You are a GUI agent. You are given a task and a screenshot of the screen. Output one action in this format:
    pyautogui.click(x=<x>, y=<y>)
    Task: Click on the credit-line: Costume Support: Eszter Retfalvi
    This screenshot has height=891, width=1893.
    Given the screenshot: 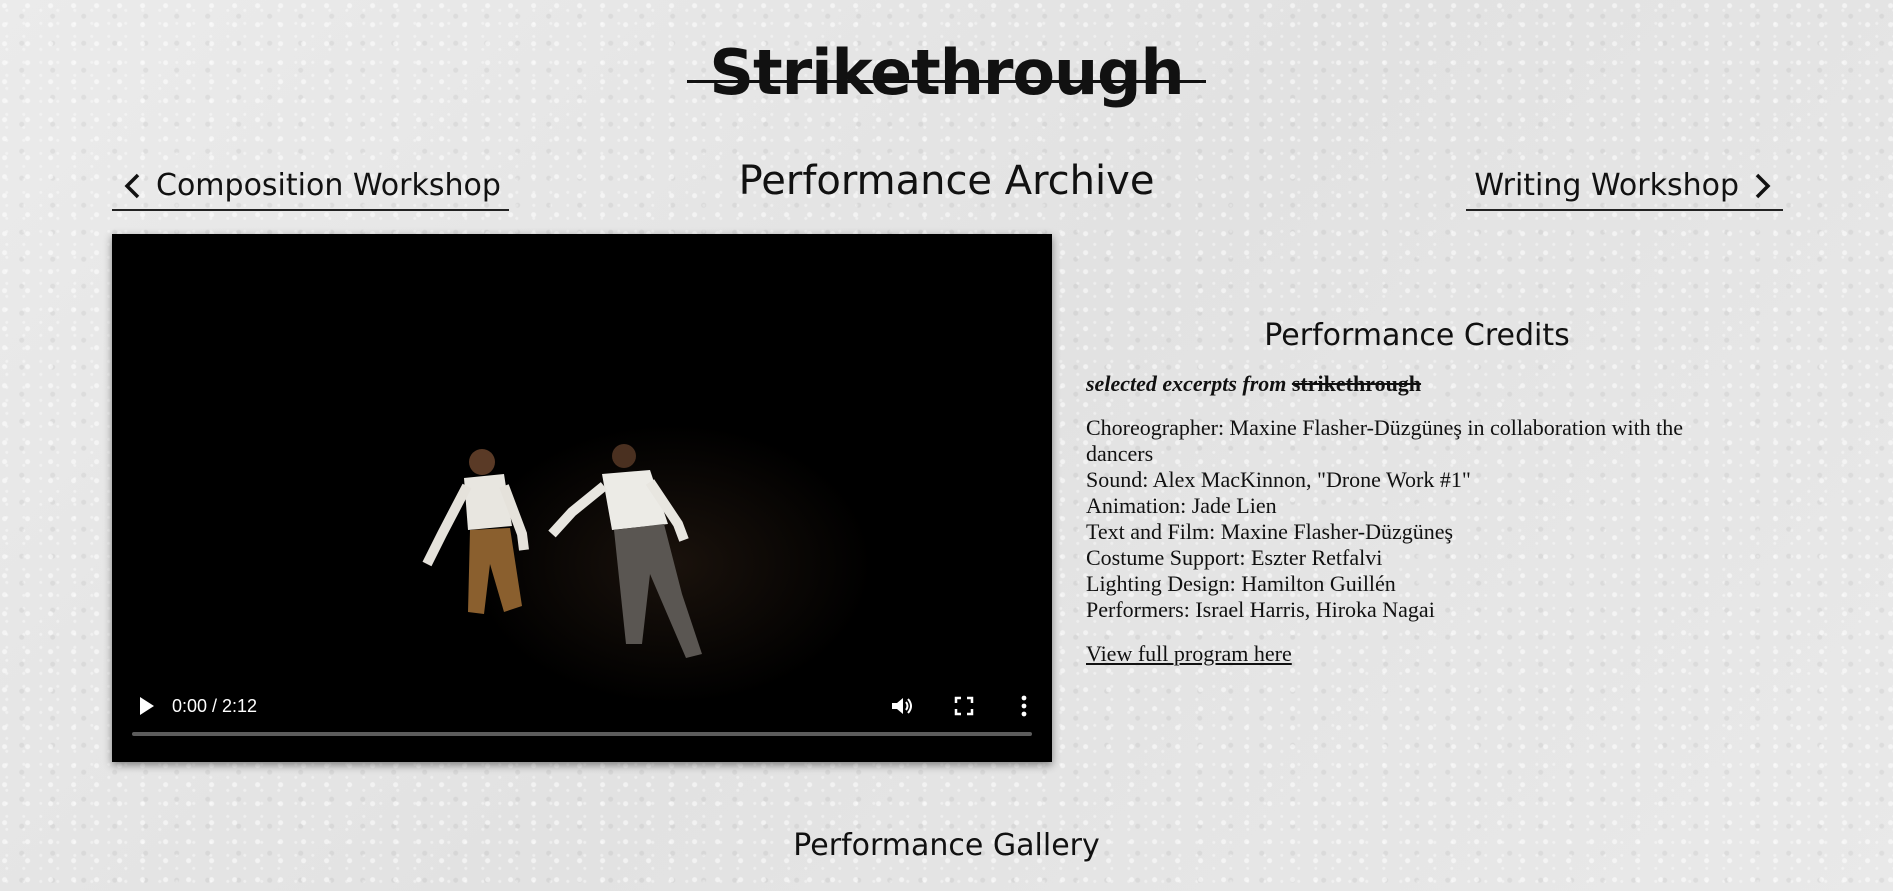 What is the action you would take?
    pyautogui.click(x=1234, y=557)
    